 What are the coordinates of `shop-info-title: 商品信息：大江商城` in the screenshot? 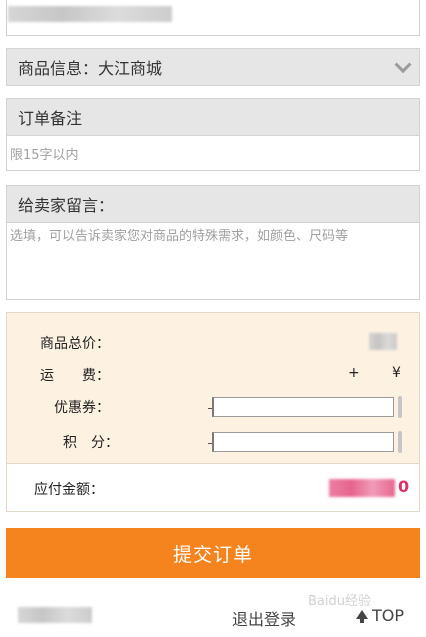 It's located at (90, 68).